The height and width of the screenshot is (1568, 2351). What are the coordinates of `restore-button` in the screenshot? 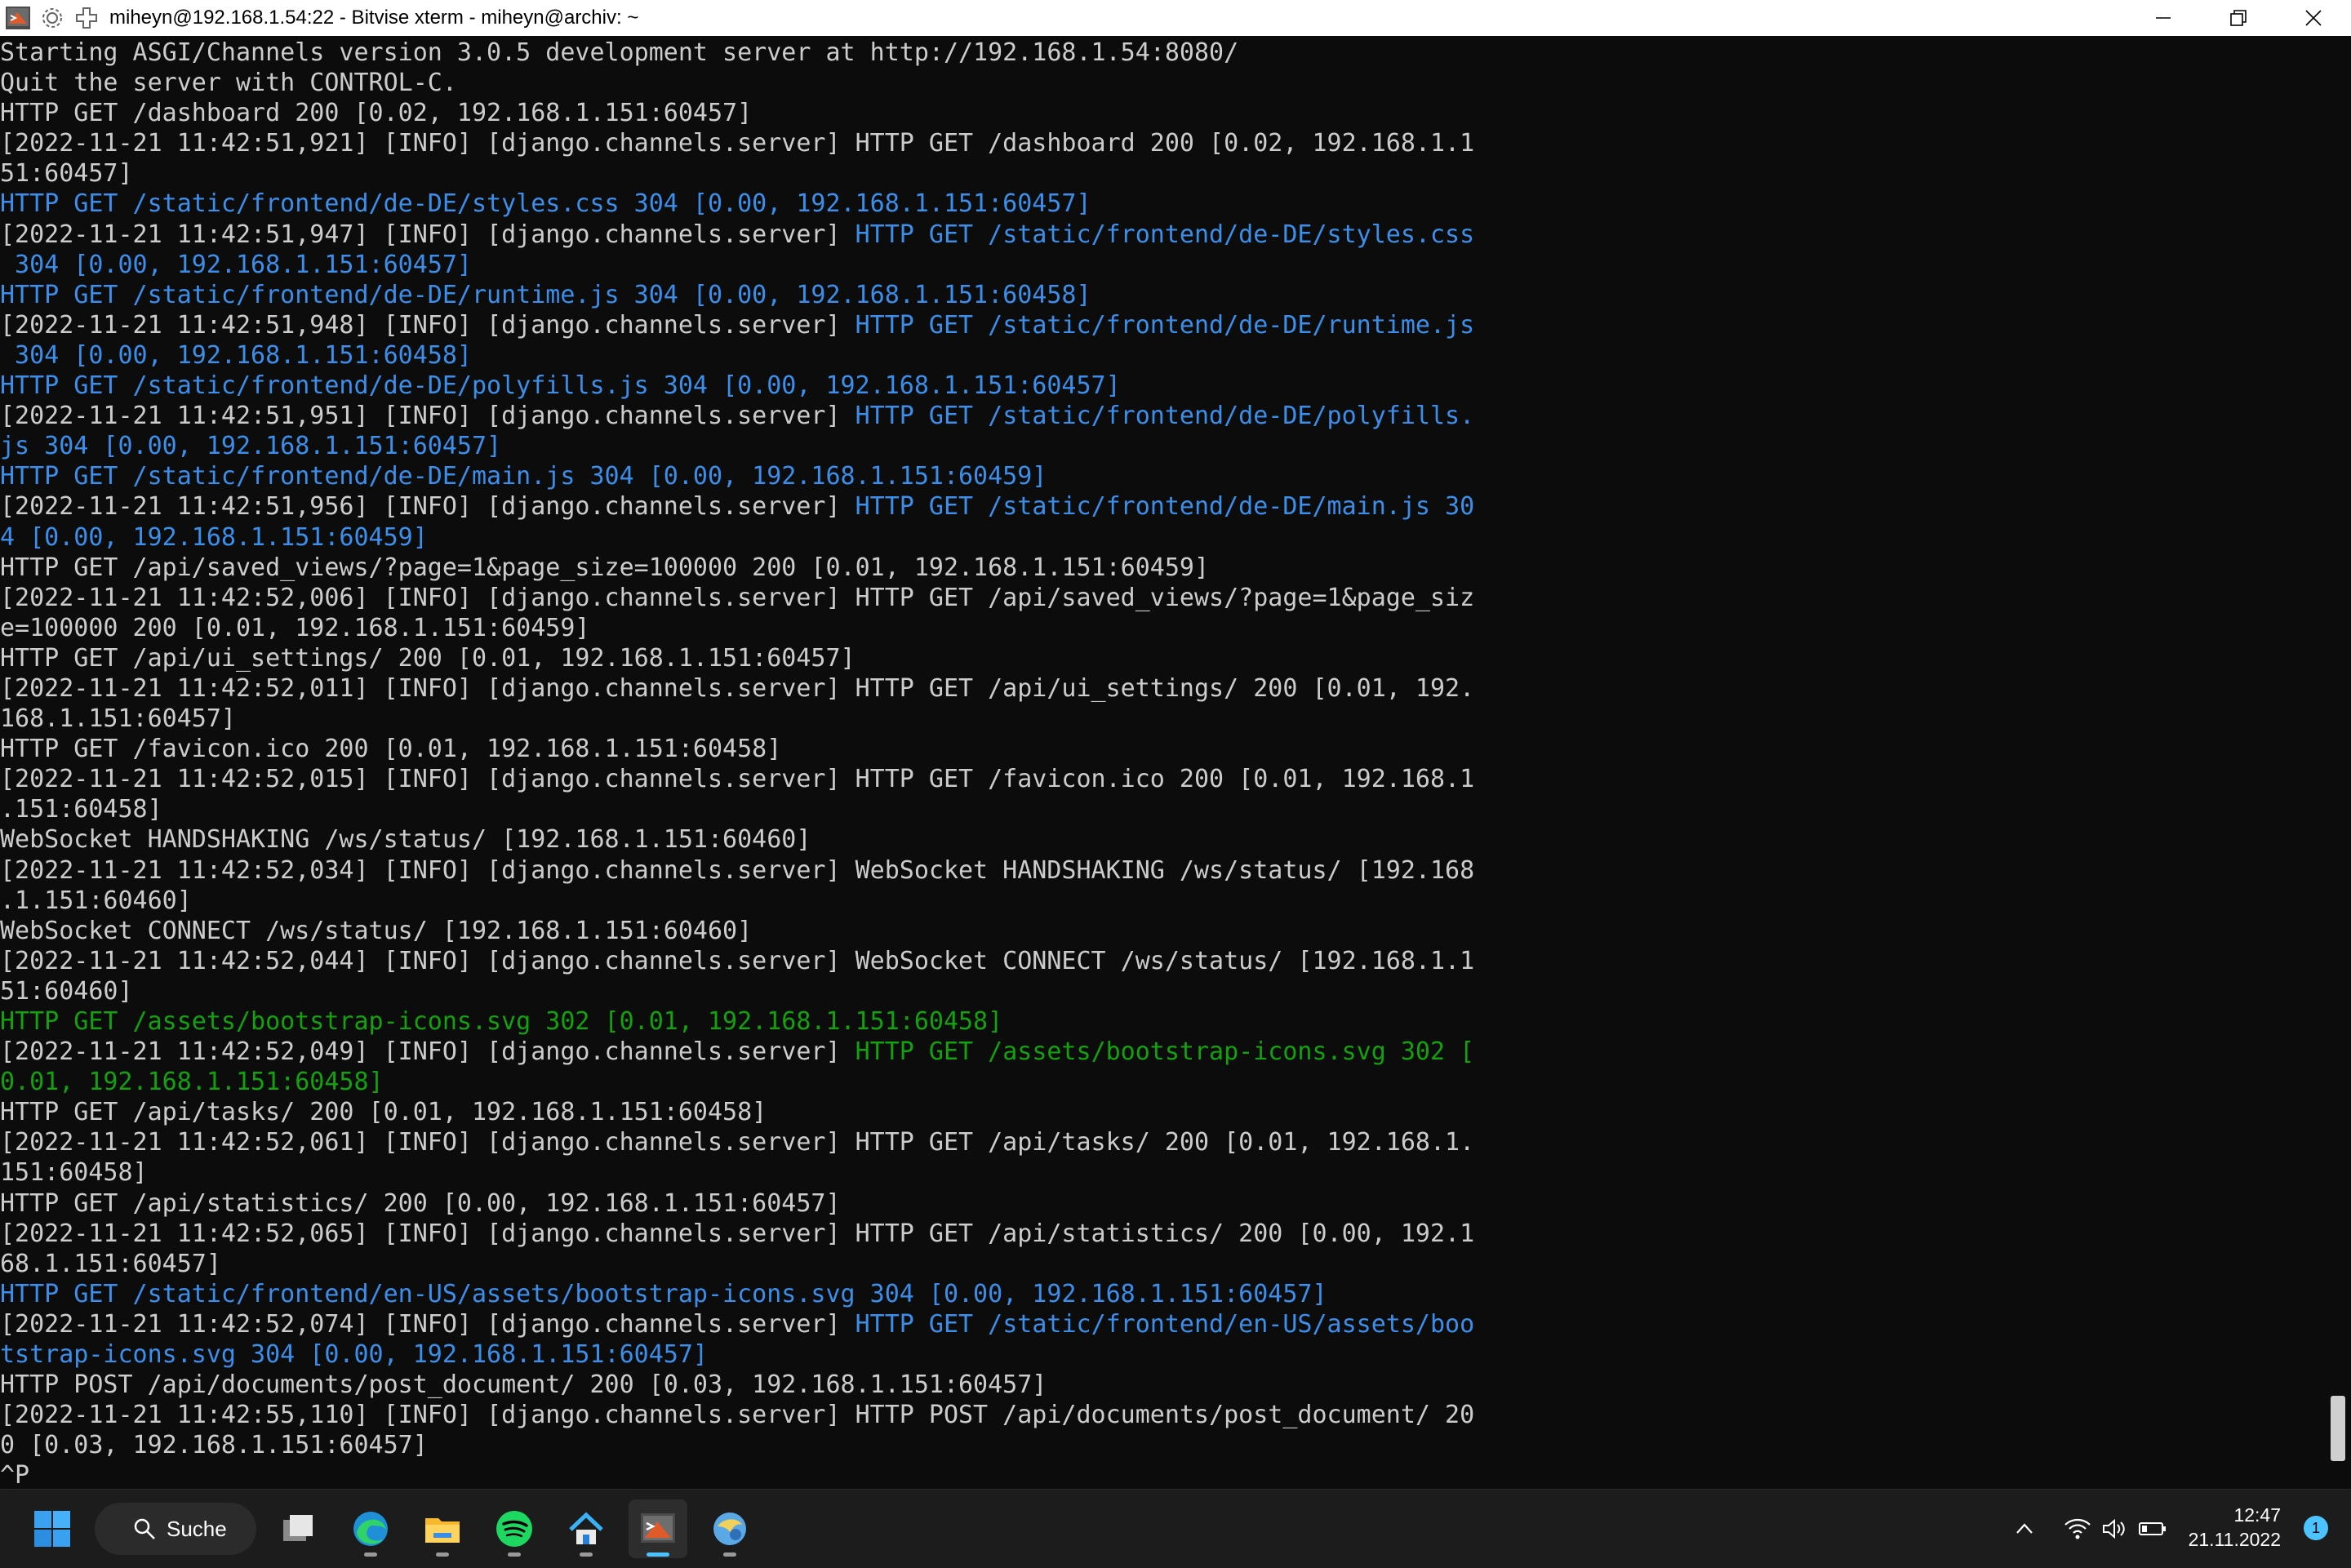 It's located at (2238, 18).